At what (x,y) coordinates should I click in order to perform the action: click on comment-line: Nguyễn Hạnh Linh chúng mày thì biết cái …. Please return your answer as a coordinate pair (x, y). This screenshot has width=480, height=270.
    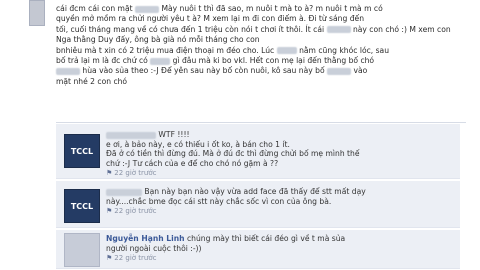
    Looking at the image, I should click on (226, 238).